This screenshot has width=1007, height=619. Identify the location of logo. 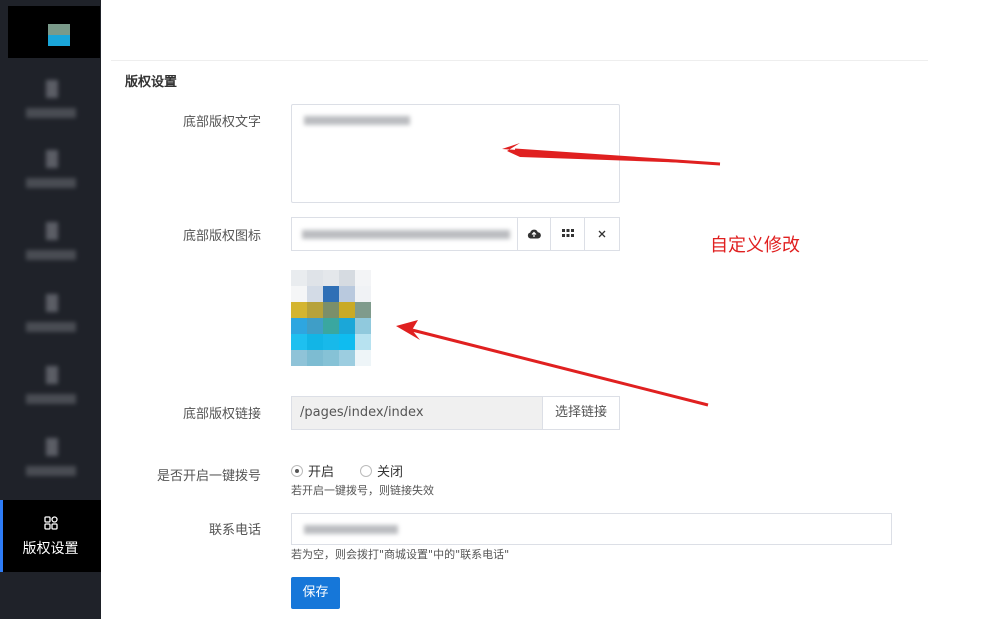
(54, 32).